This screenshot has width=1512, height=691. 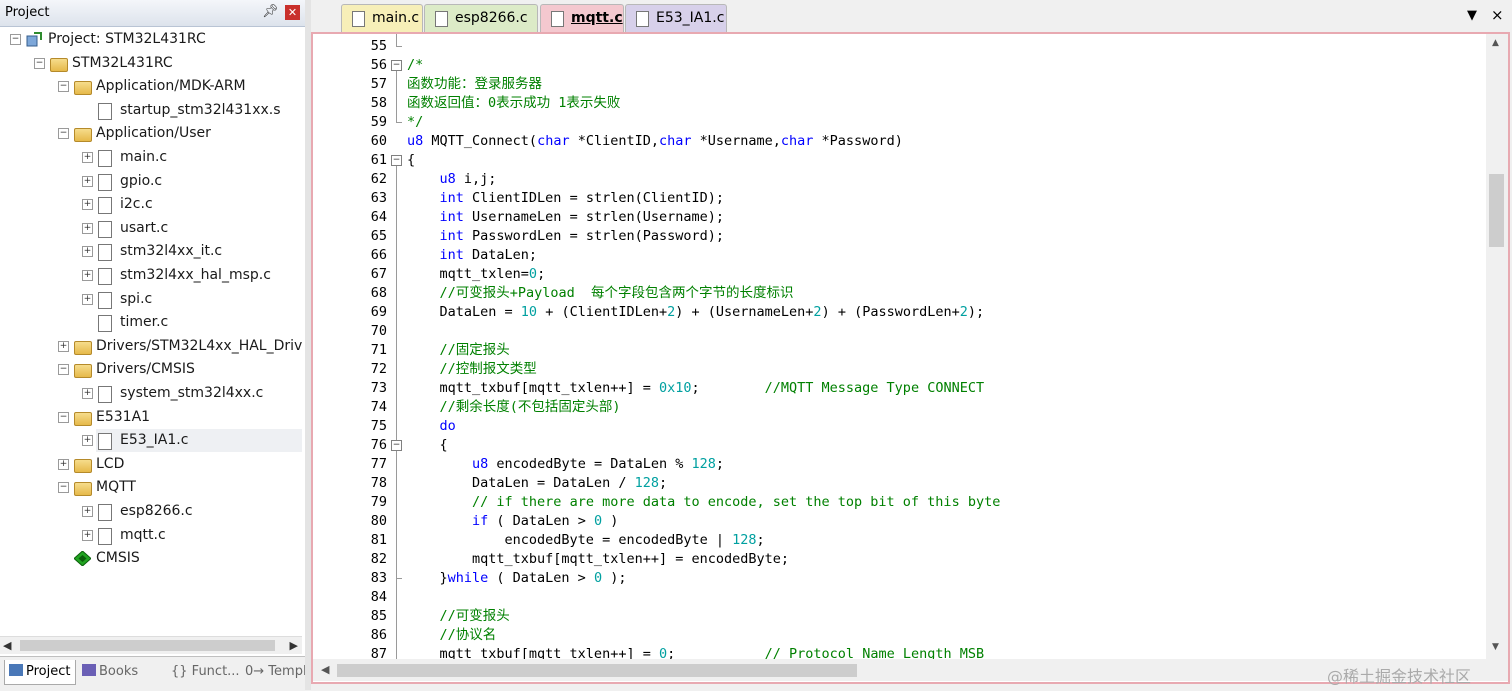 What do you see at coordinates (474, 84) in the screenshot?
I see `code-line: 函数功能：登录服务器` at bounding box center [474, 84].